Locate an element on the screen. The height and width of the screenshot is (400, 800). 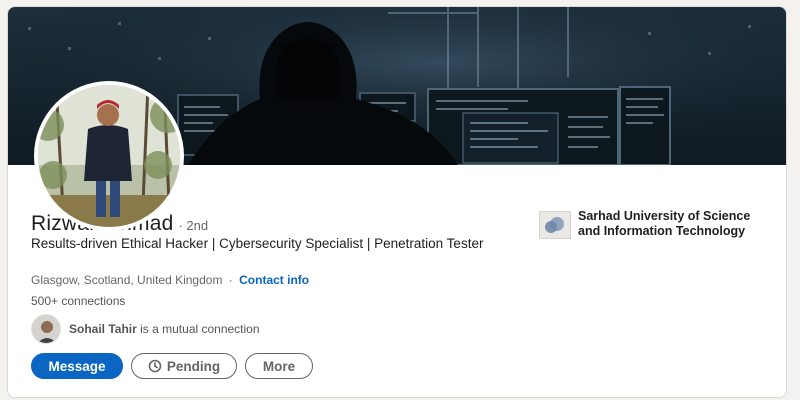
mutual-avatar is located at coordinates (46, 329).